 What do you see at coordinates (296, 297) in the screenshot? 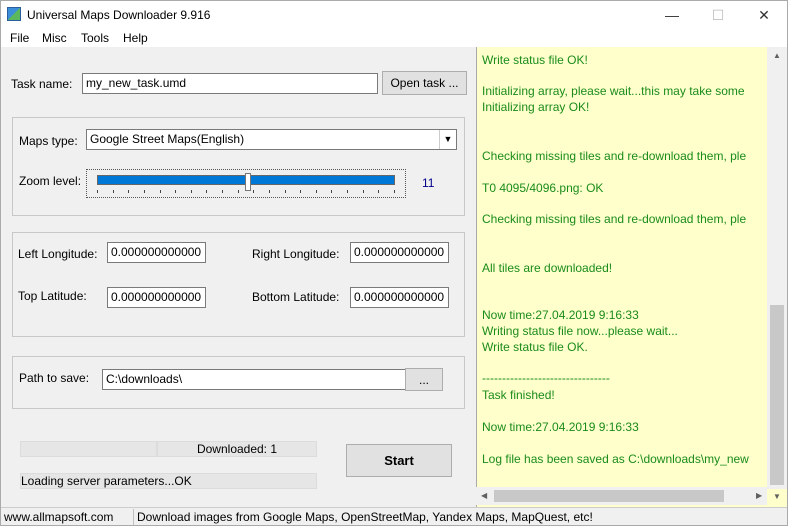
I see `bottom-latitude-label: Bottom Latitude:` at bounding box center [296, 297].